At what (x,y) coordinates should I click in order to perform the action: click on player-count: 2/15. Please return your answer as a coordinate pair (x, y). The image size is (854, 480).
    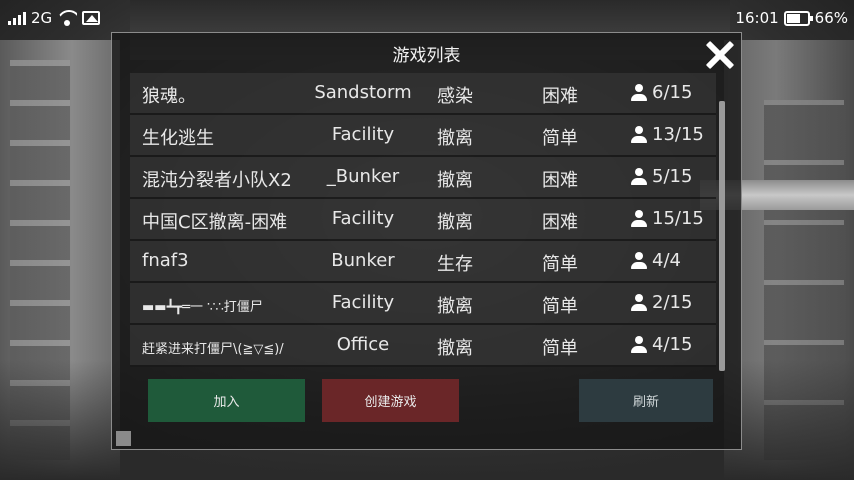
    Looking at the image, I should click on (672, 302).